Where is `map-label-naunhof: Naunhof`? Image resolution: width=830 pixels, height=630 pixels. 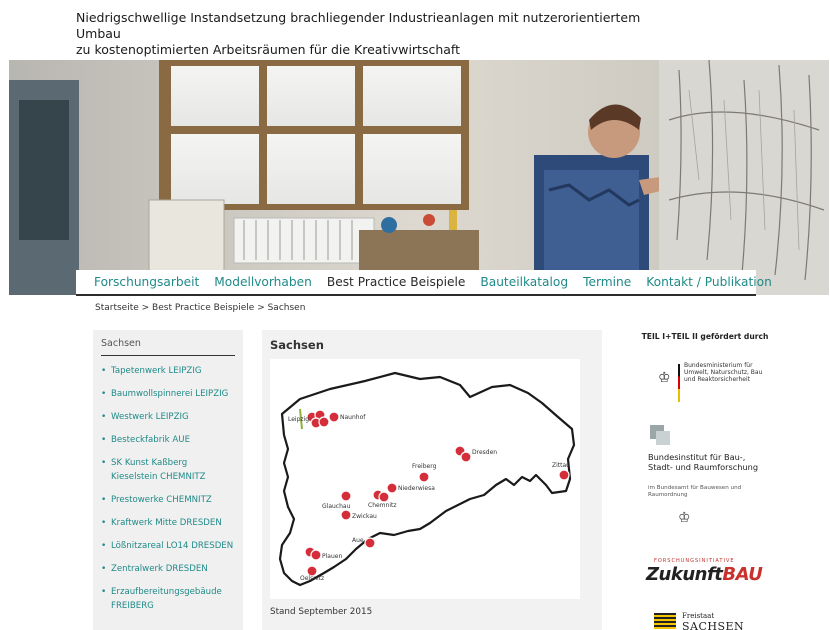 map-label-naunhof: Naunhof is located at coordinates (353, 417).